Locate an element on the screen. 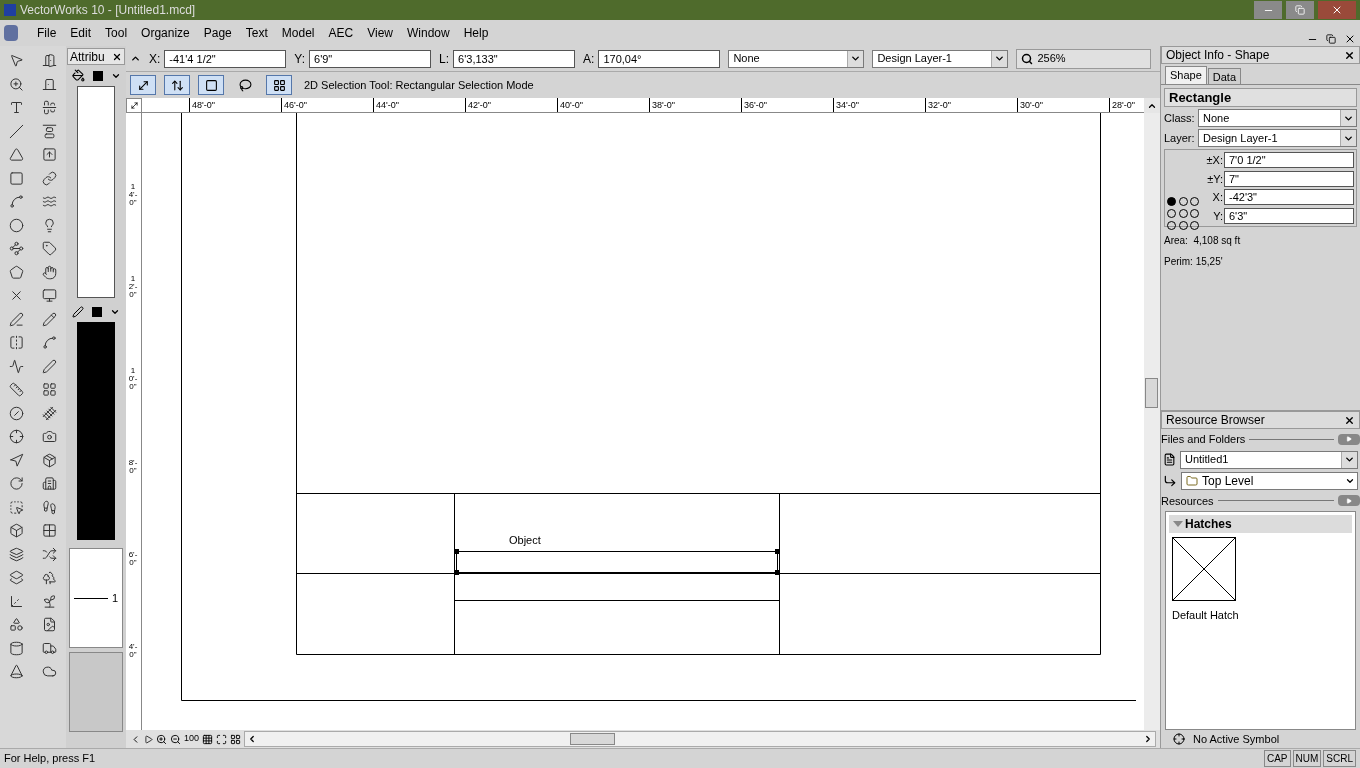 Image resolution: width=1360 pixels, height=768 pixels. menu-item: Help is located at coordinates (476, 33).